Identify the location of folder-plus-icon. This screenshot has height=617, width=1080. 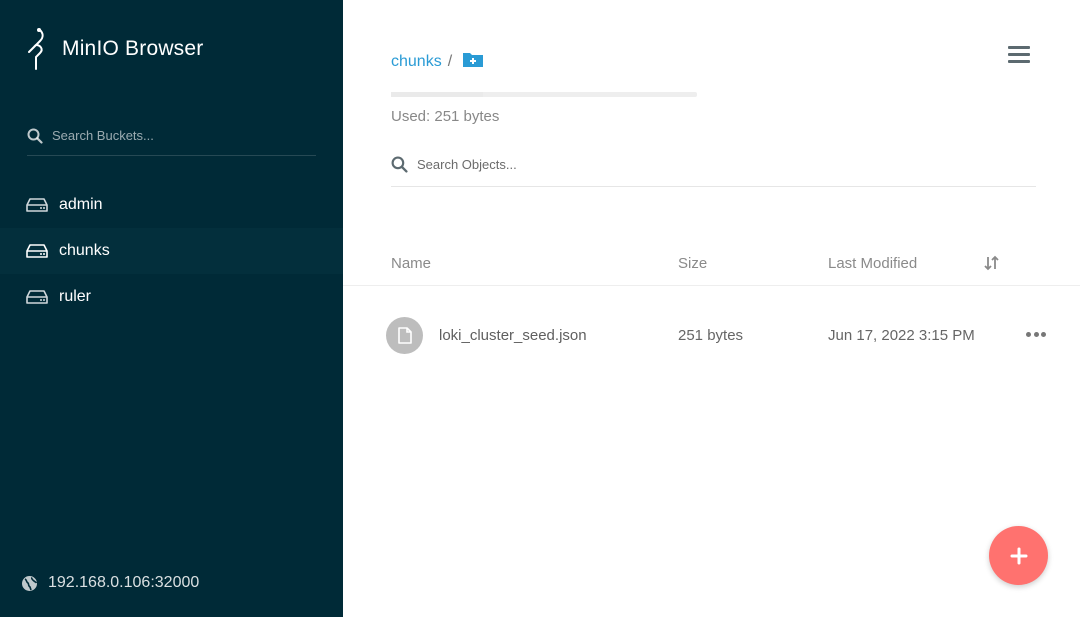
(473, 61).